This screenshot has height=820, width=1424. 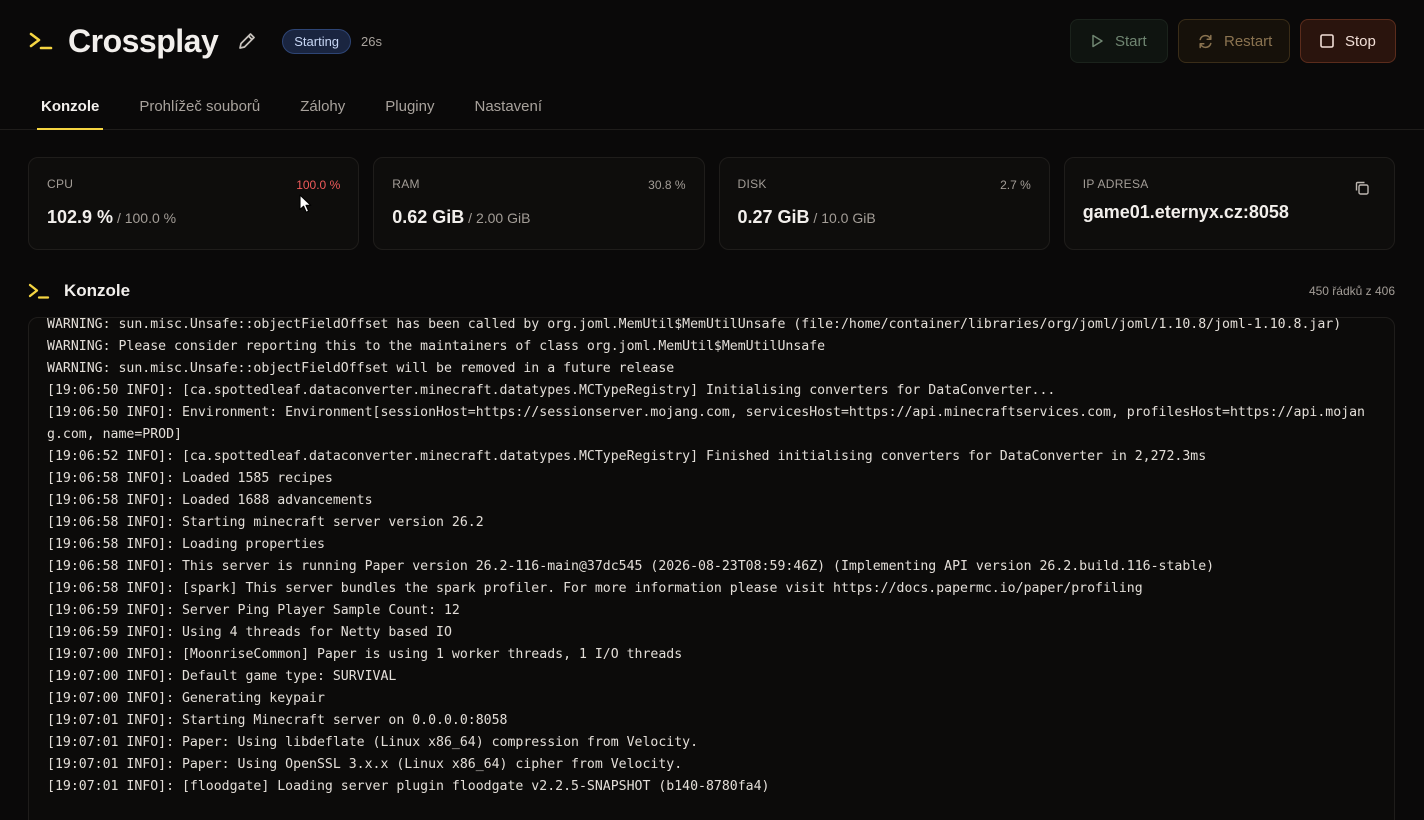 I want to click on start-button: Start, so click(x=1119, y=41).